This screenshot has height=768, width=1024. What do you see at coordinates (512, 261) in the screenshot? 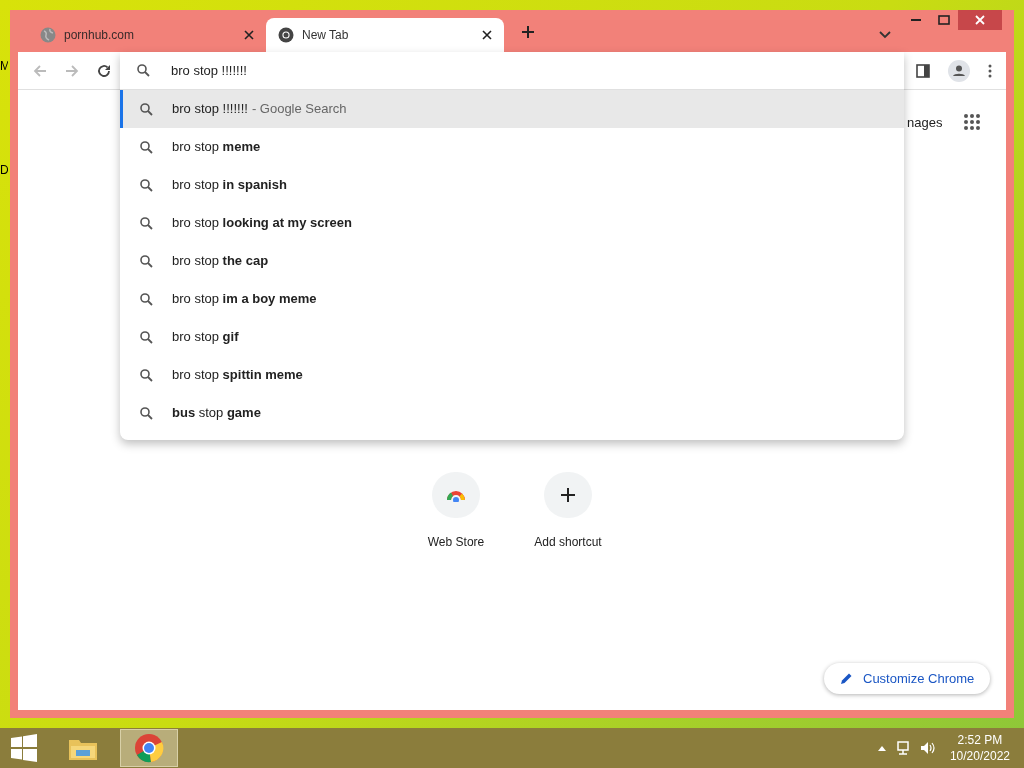
I see `suggestion-row: bro stop the cap` at bounding box center [512, 261].